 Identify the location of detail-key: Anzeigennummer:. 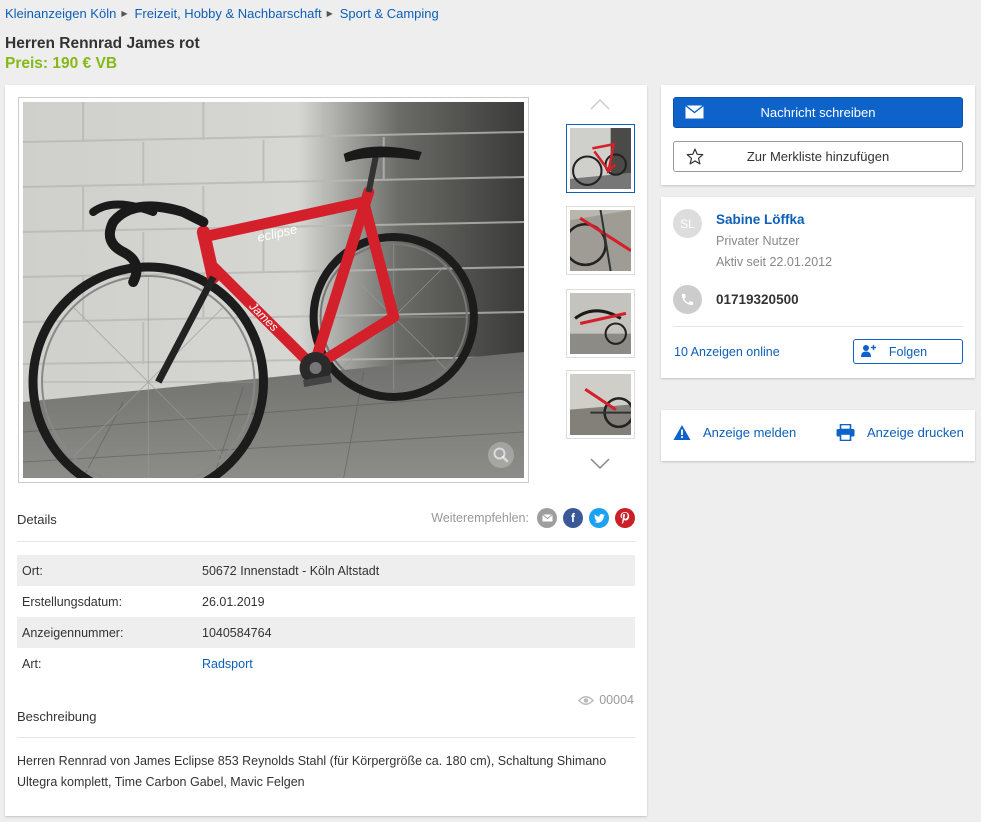
(73, 632).